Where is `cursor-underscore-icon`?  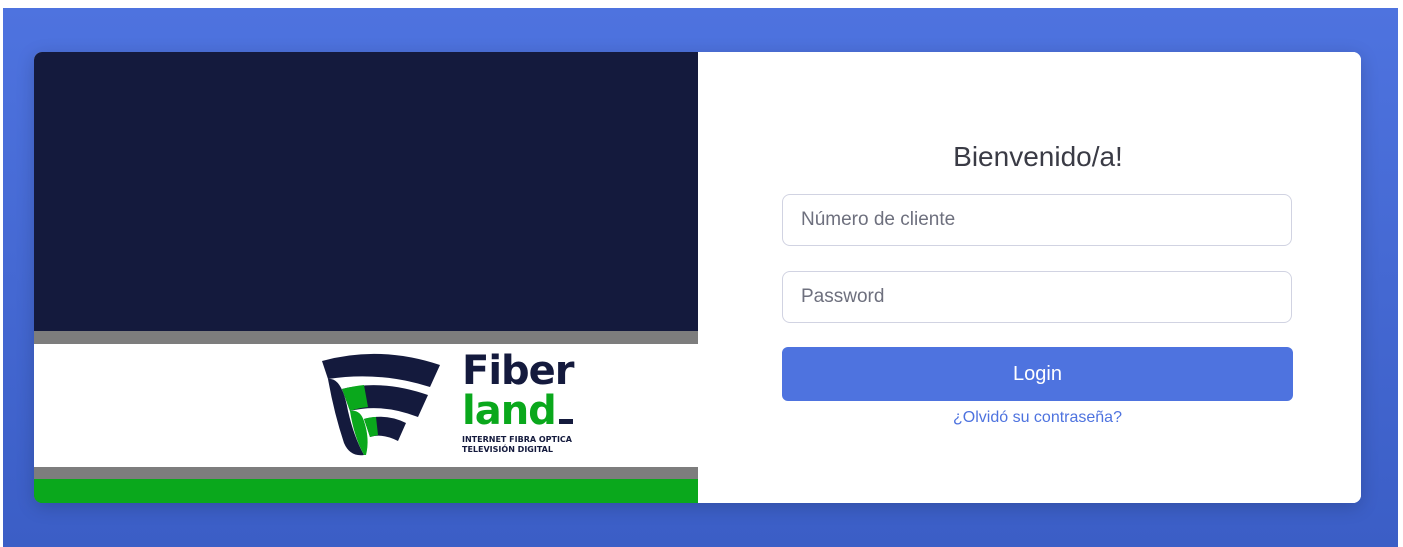
cursor-underscore-icon is located at coordinates (565, 421).